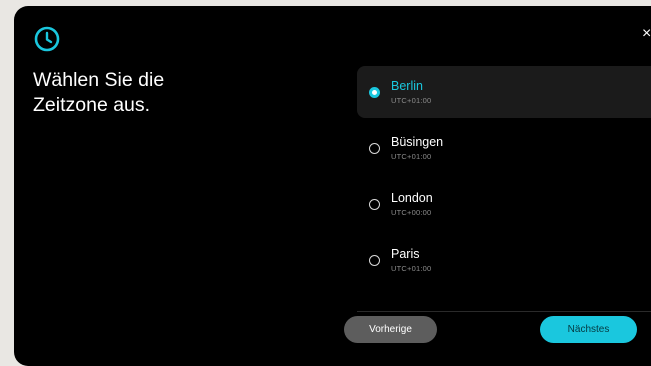 This screenshot has height=366, width=651. What do you see at coordinates (504, 204) in the screenshot?
I see `timezone-option-london: London UTC+00:00` at bounding box center [504, 204].